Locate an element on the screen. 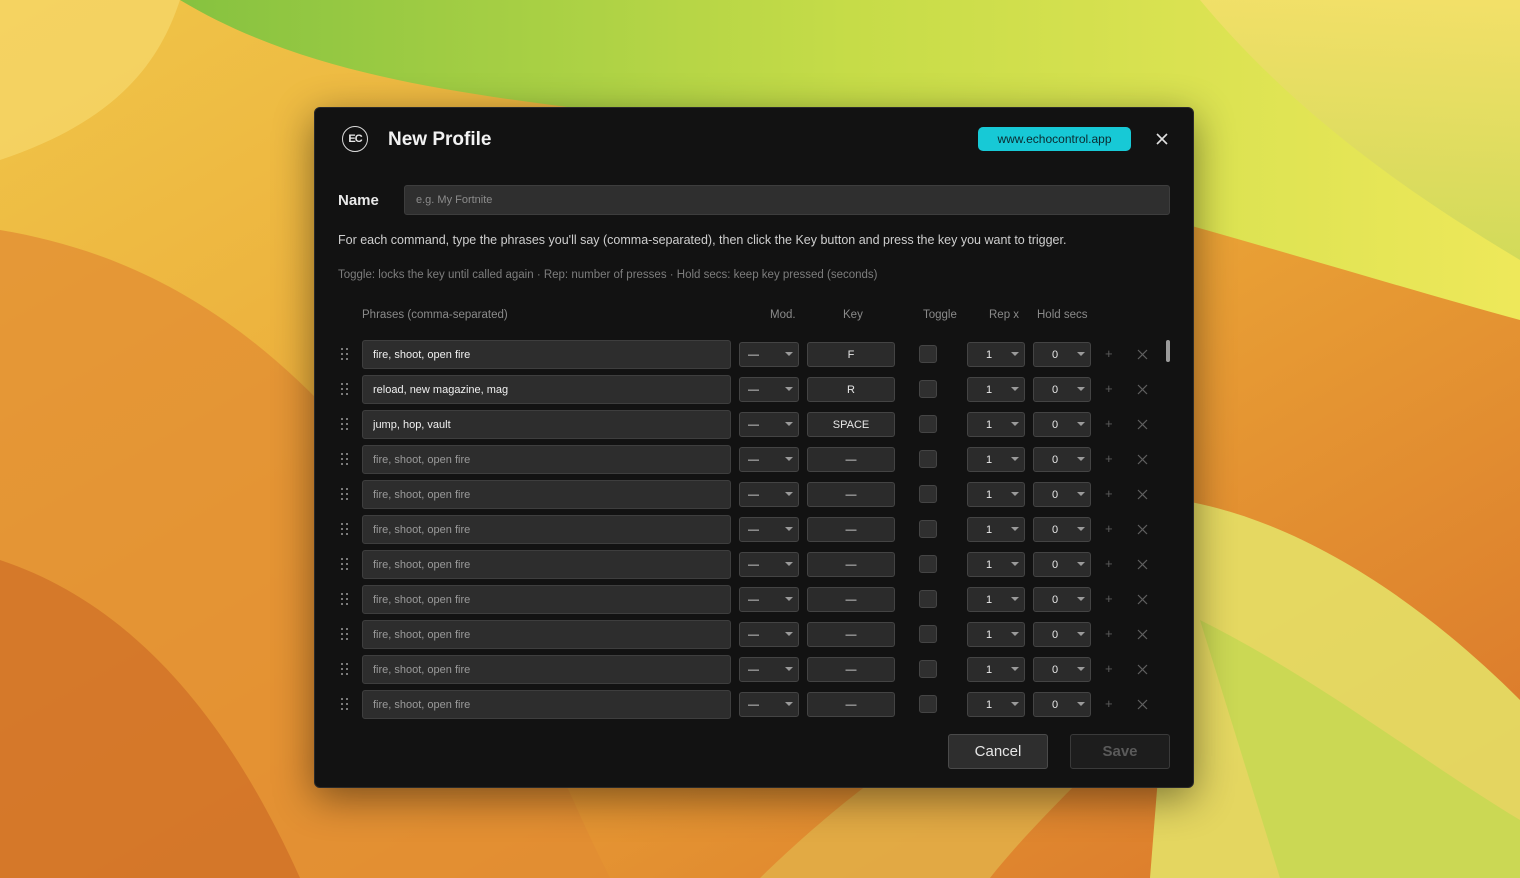  save-button: Save is located at coordinates (1120, 751).